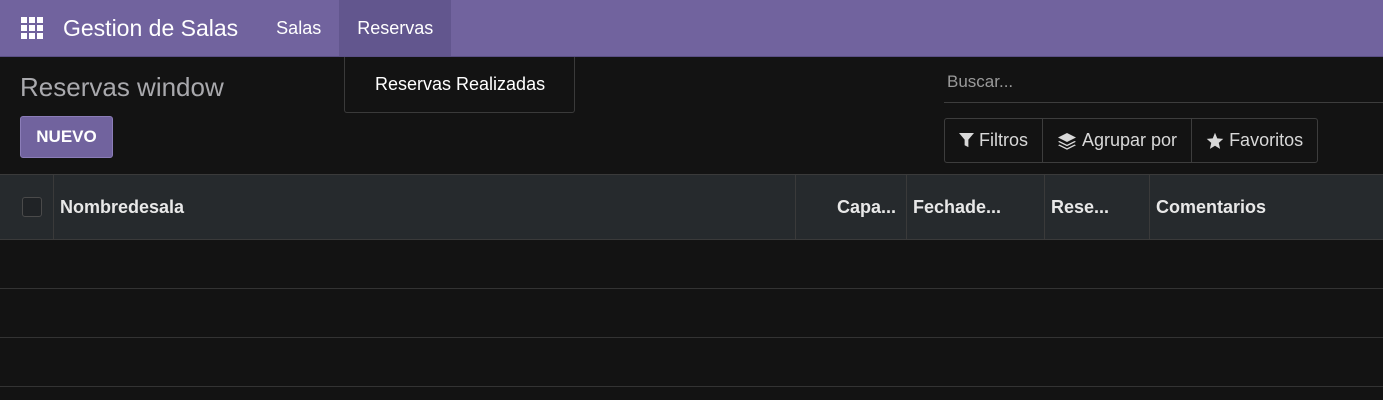 This screenshot has height=400, width=1383. I want to click on layers-icon, so click(1067, 141).